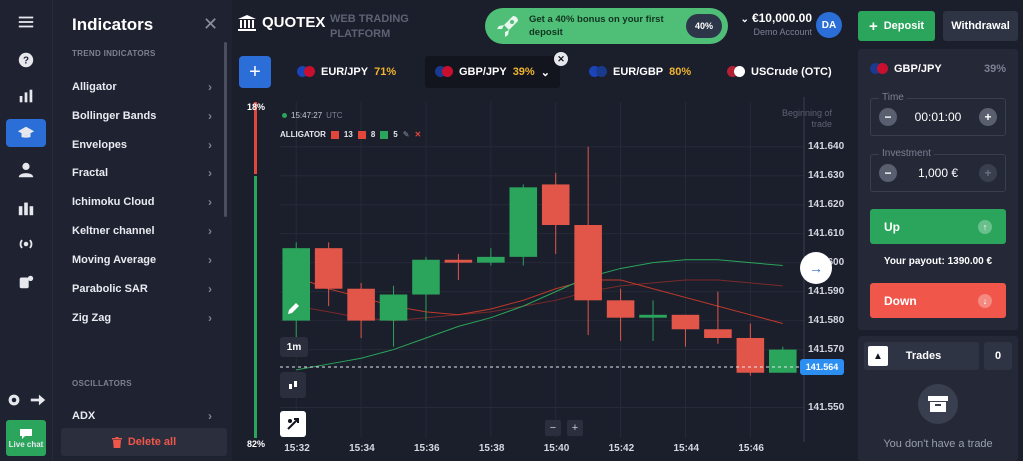 This screenshot has width=1023, height=461. I want to click on market-icon, so click(26, 208).